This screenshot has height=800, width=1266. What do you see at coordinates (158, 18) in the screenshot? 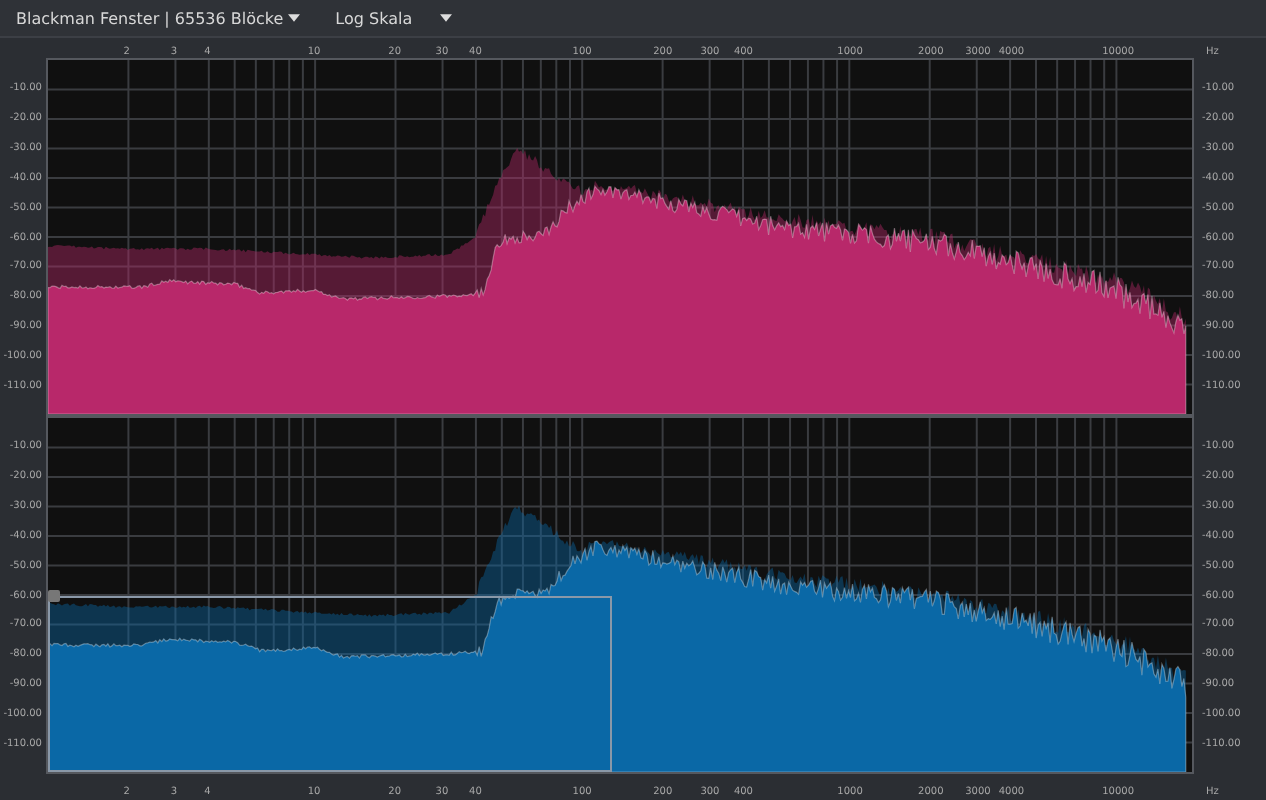
I see `window-dropdown: Blackman Fenster | 65536 Blöcke` at bounding box center [158, 18].